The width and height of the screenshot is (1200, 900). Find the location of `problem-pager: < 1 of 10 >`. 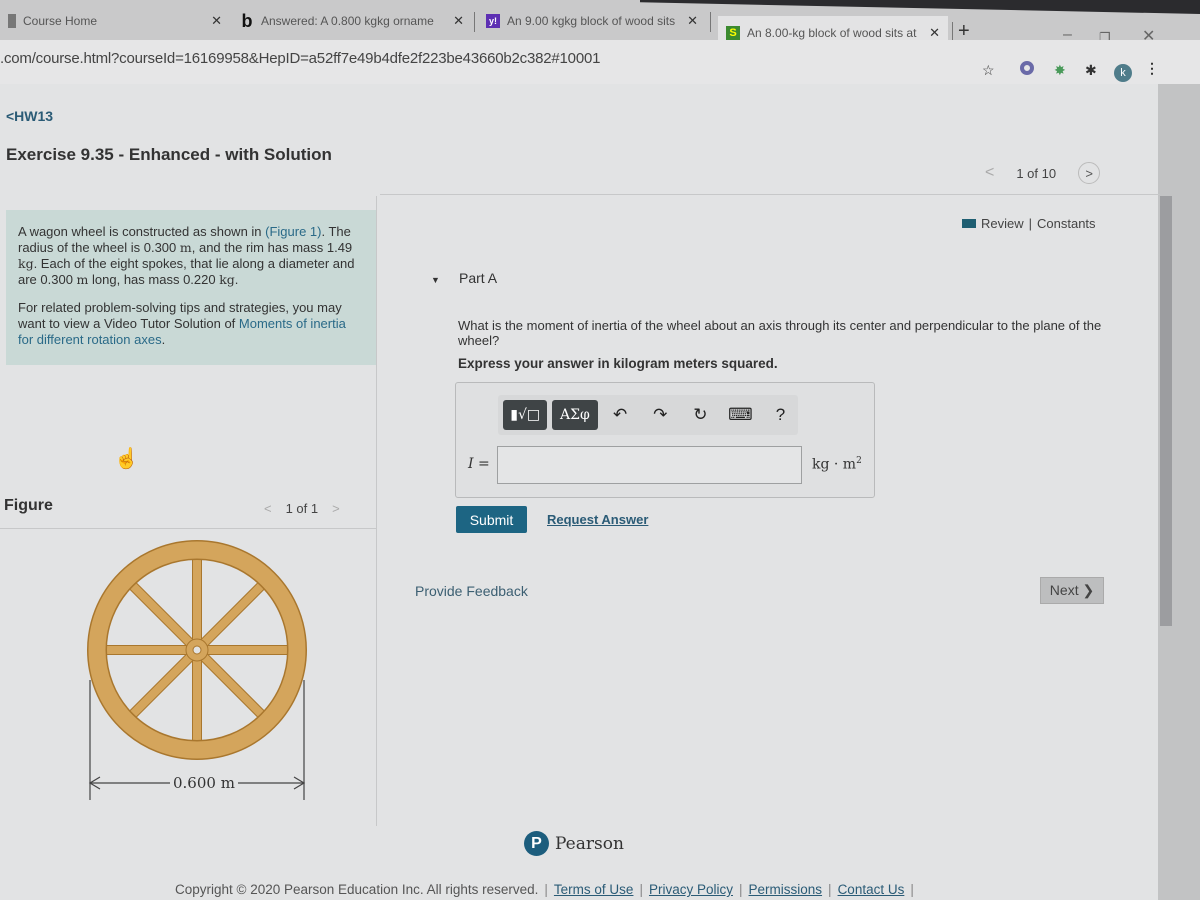

problem-pager: < 1 of 10 > is located at coordinates (1043, 173).